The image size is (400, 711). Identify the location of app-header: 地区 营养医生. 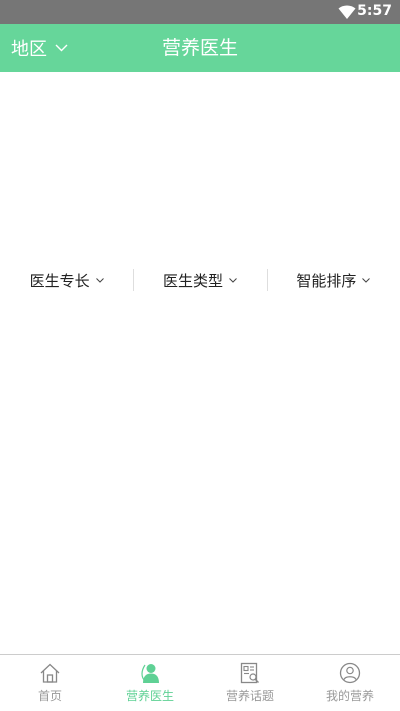
(200, 48).